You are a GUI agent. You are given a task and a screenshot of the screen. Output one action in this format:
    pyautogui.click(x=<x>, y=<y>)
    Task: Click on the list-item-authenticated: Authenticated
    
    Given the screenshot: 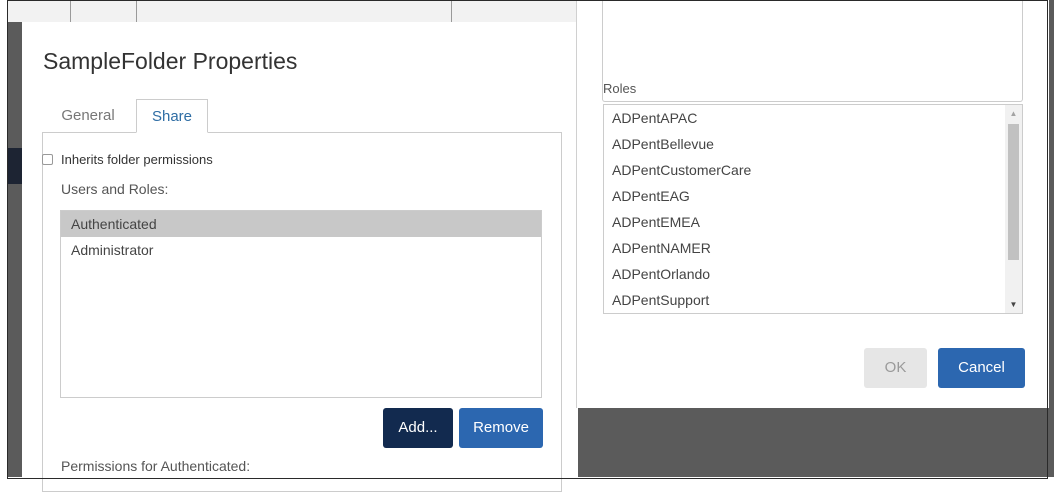 What is the action you would take?
    pyautogui.click(x=301, y=224)
    